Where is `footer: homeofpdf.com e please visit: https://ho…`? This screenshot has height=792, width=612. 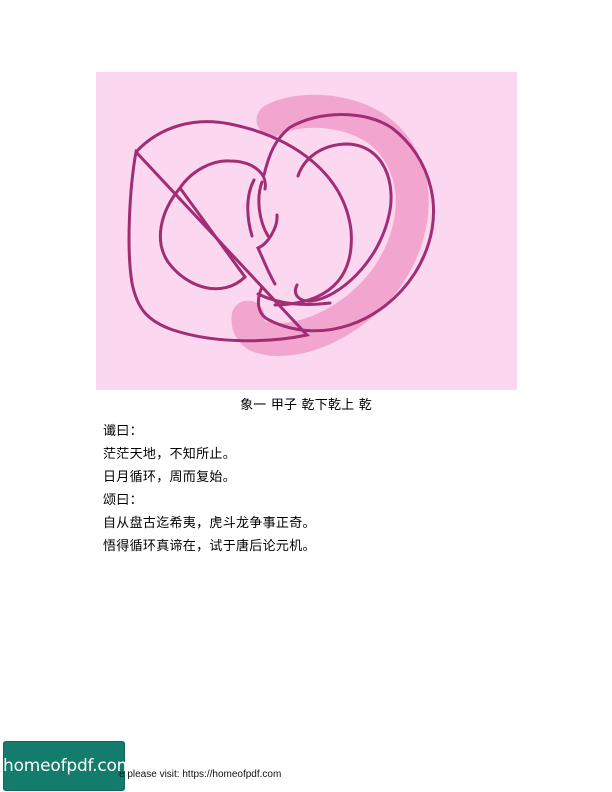 footer: homeofpdf.com e please visit: https://ho… is located at coordinates (213, 766).